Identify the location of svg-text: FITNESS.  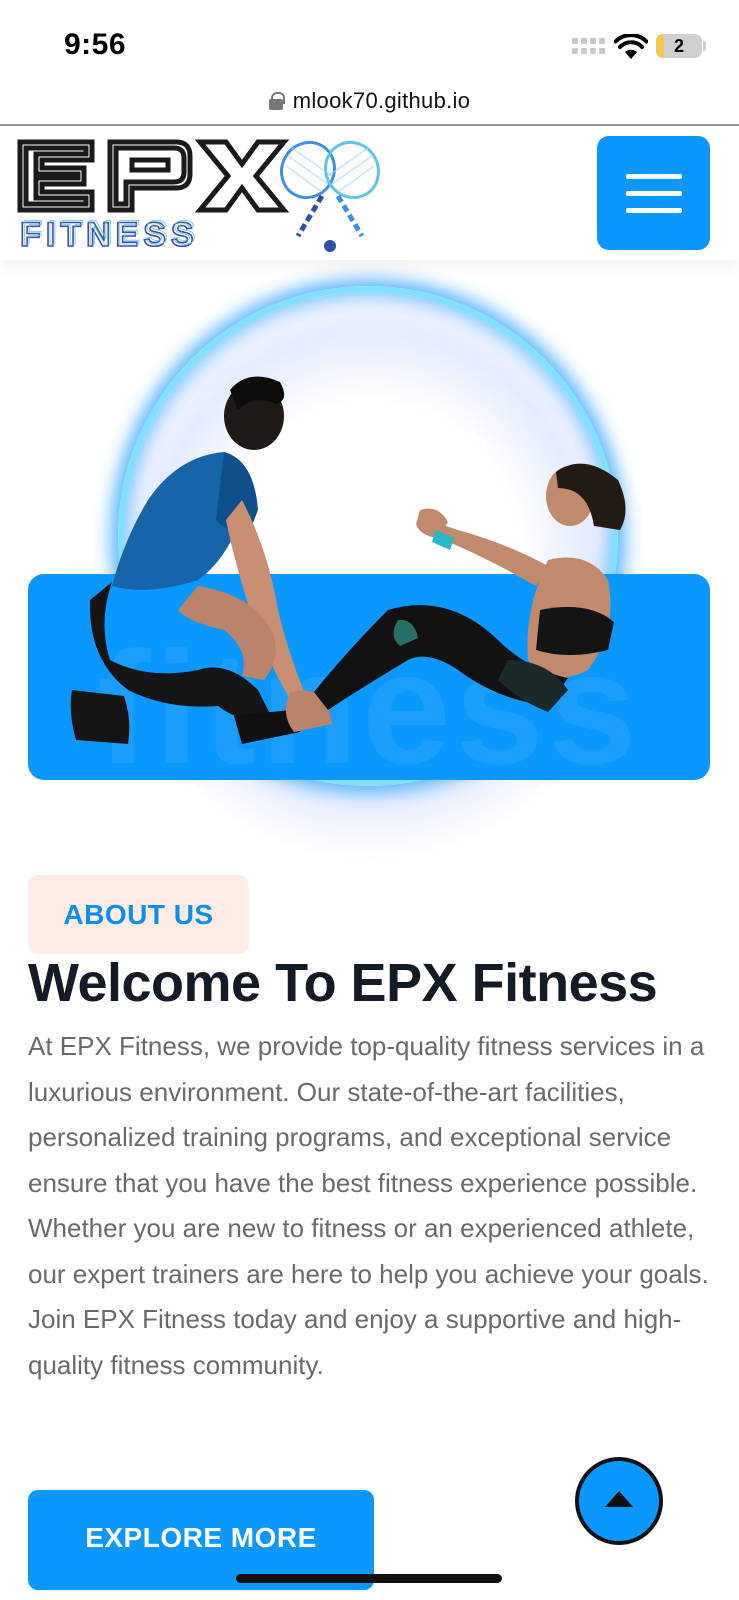
(111, 233).